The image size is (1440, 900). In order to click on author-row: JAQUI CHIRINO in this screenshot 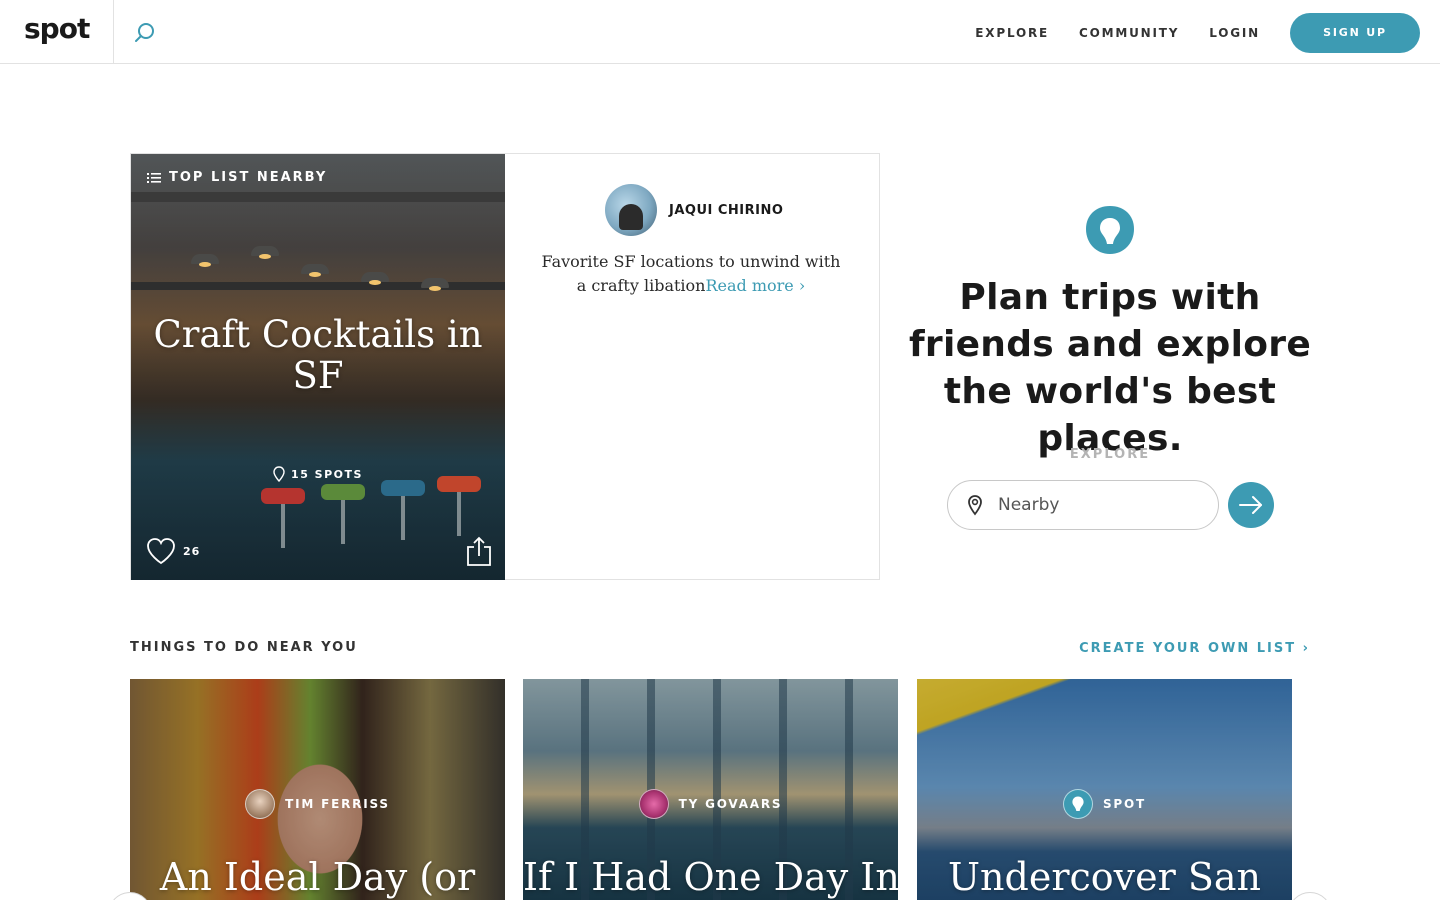, I will do `click(694, 210)`.